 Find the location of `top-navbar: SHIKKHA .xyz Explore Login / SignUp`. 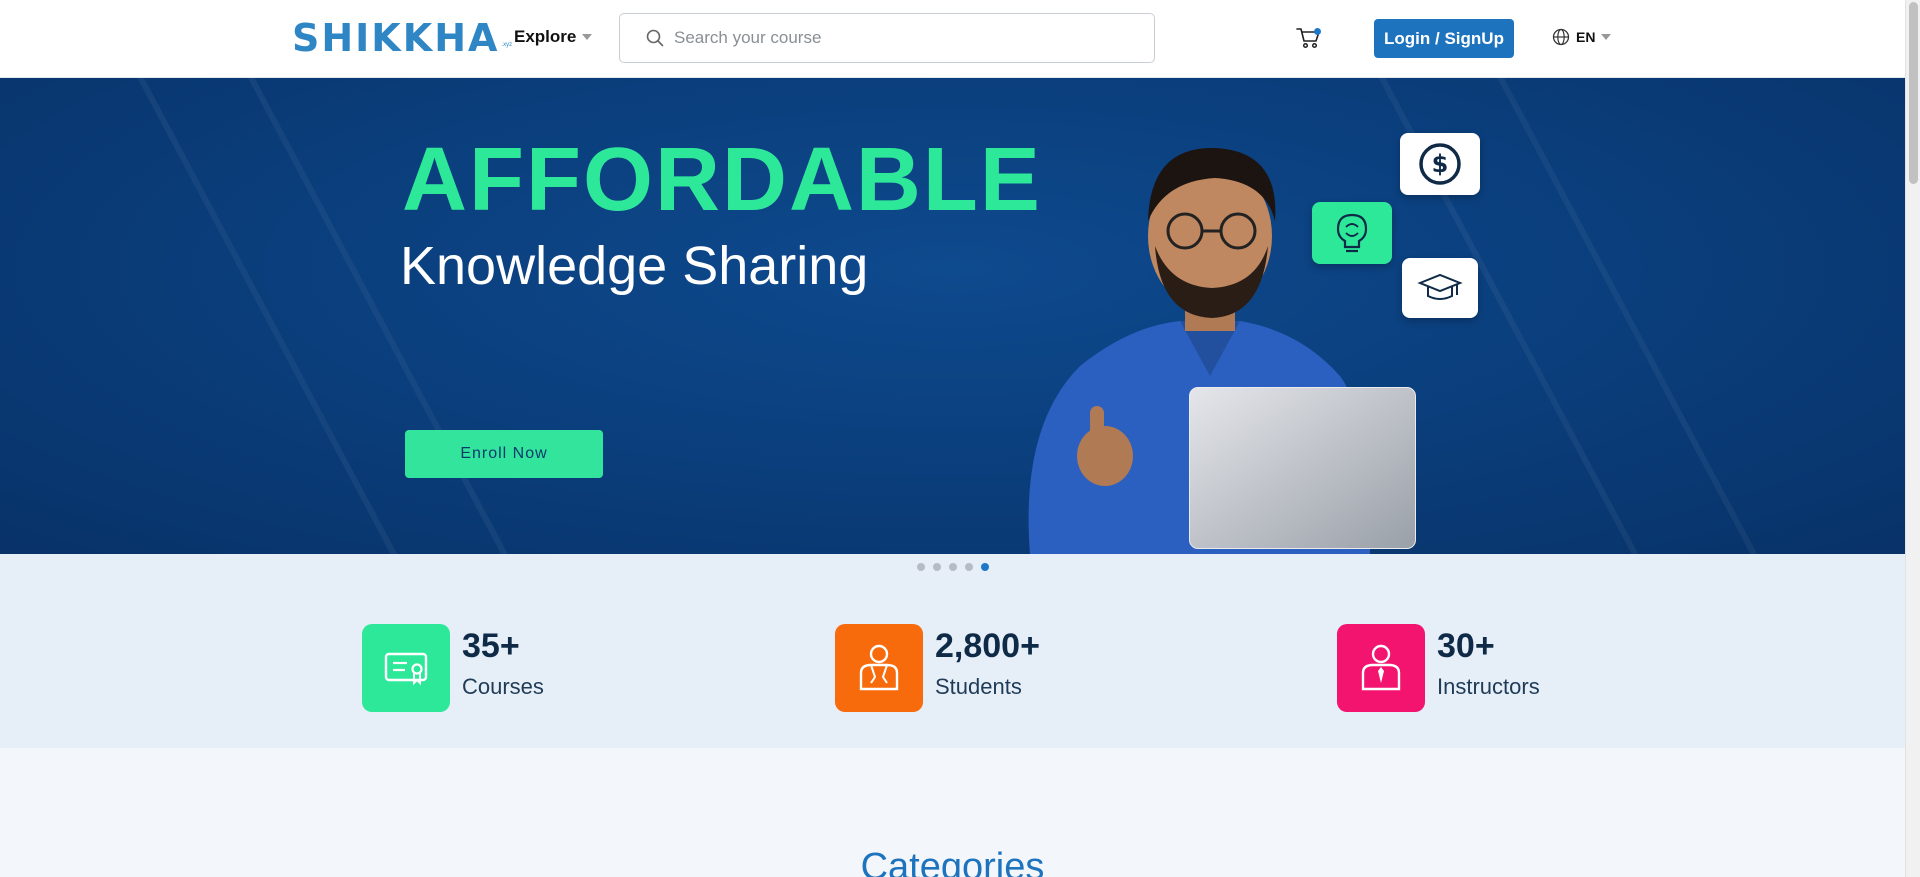

top-navbar: SHIKKHA .xyz Explore Login / SignUp is located at coordinates (952, 39).